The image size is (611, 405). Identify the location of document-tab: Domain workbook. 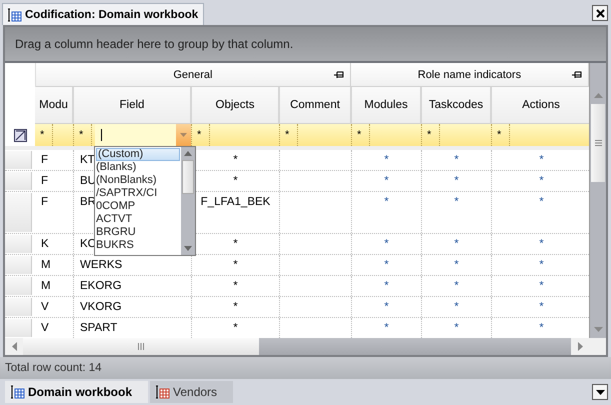
(76, 392).